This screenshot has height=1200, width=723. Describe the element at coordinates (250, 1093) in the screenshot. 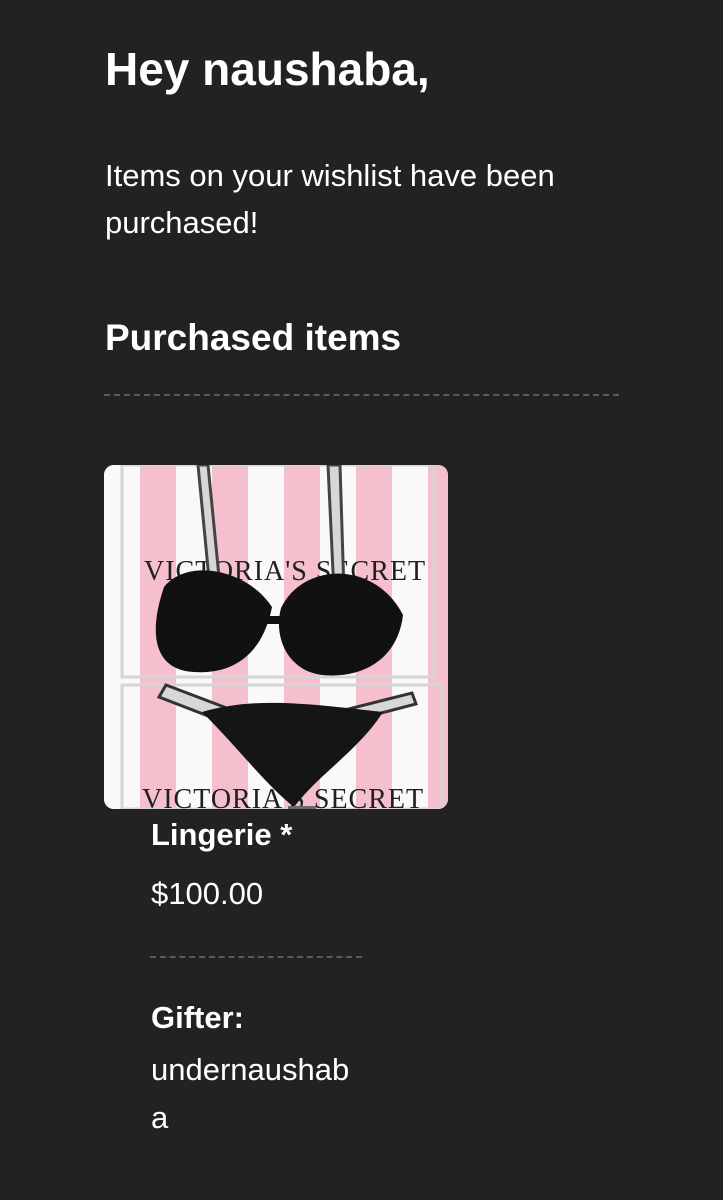

I see `gifter-name: undernaushaba` at that location.